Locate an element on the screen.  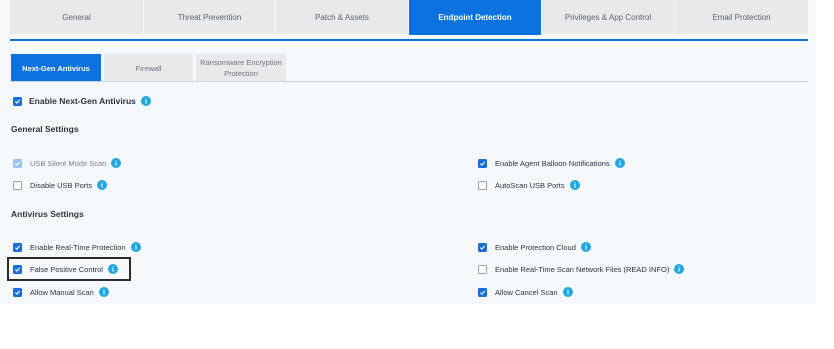
protection-cloud-checkbox is located at coordinates (482, 247).